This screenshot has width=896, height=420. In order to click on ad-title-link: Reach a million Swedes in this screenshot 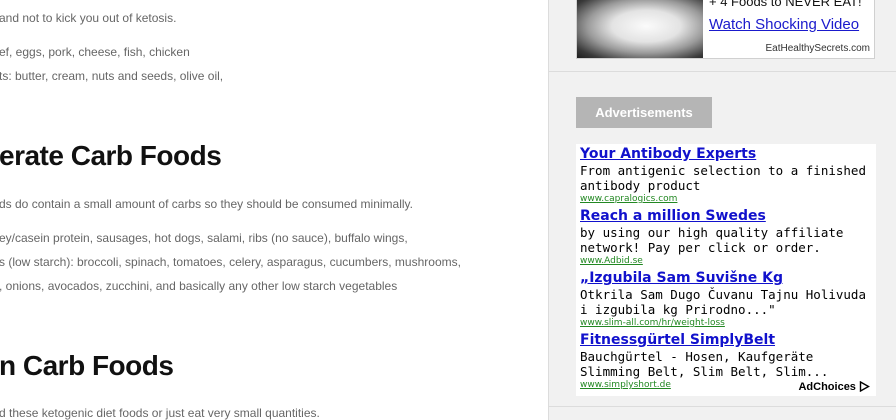, I will do `click(727, 216)`.